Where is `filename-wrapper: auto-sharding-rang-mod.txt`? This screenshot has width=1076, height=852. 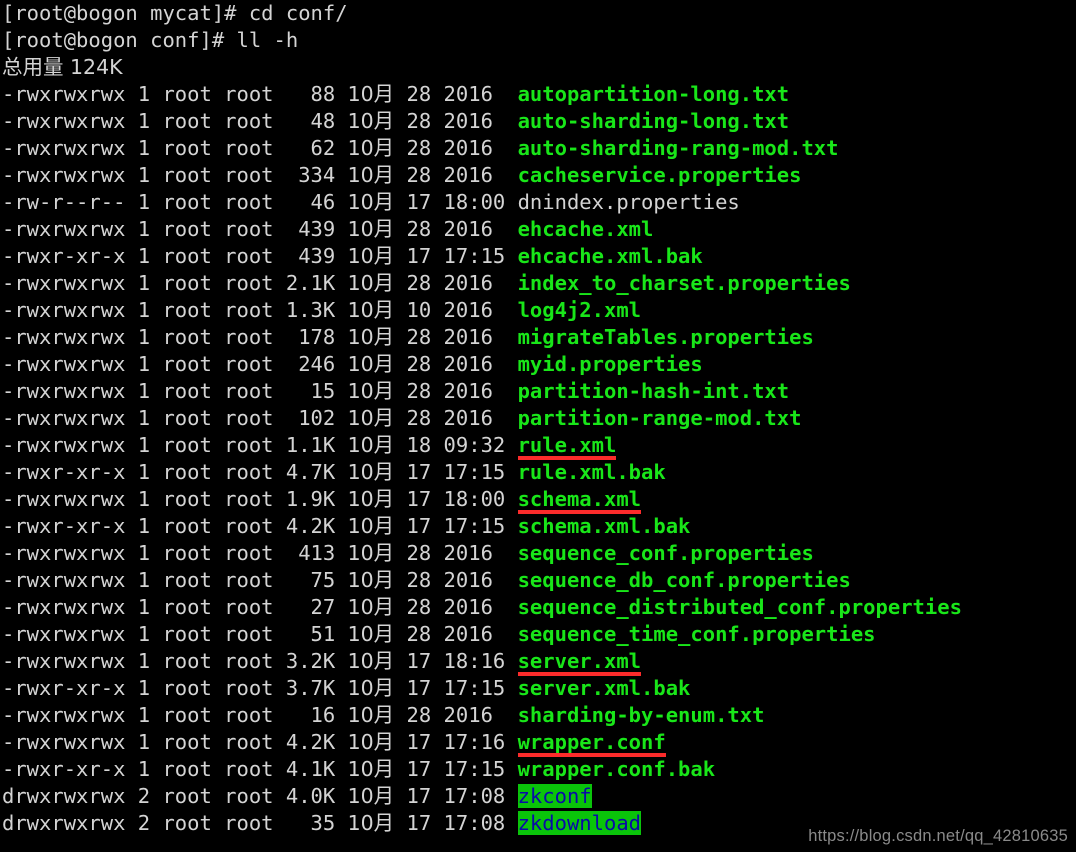
filename-wrapper: auto-sharding-rang-mod.txt is located at coordinates (678, 148).